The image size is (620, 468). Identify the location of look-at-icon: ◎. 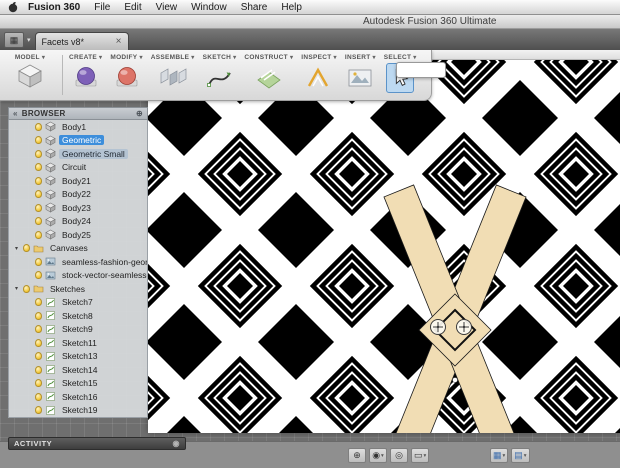
(399, 455).